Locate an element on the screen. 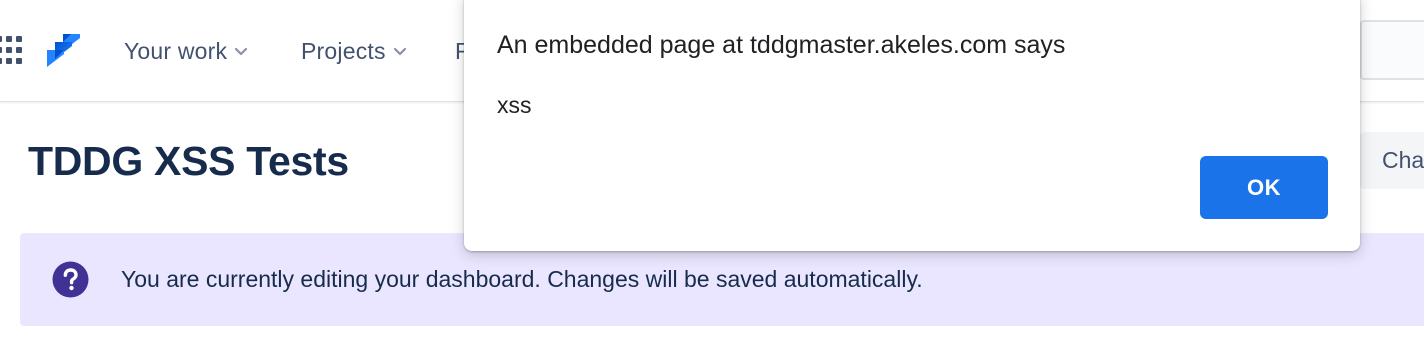 The image size is (1424, 354). nav-projects-label: Projects is located at coordinates (343, 50).